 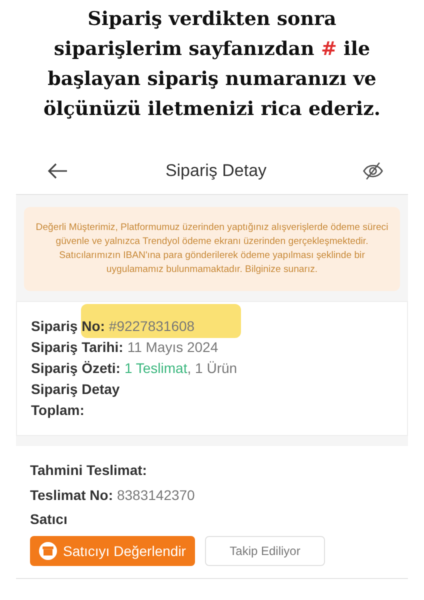 What do you see at coordinates (373, 171) in the screenshot?
I see `eye-slash-icon` at bounding box center [373, 171].